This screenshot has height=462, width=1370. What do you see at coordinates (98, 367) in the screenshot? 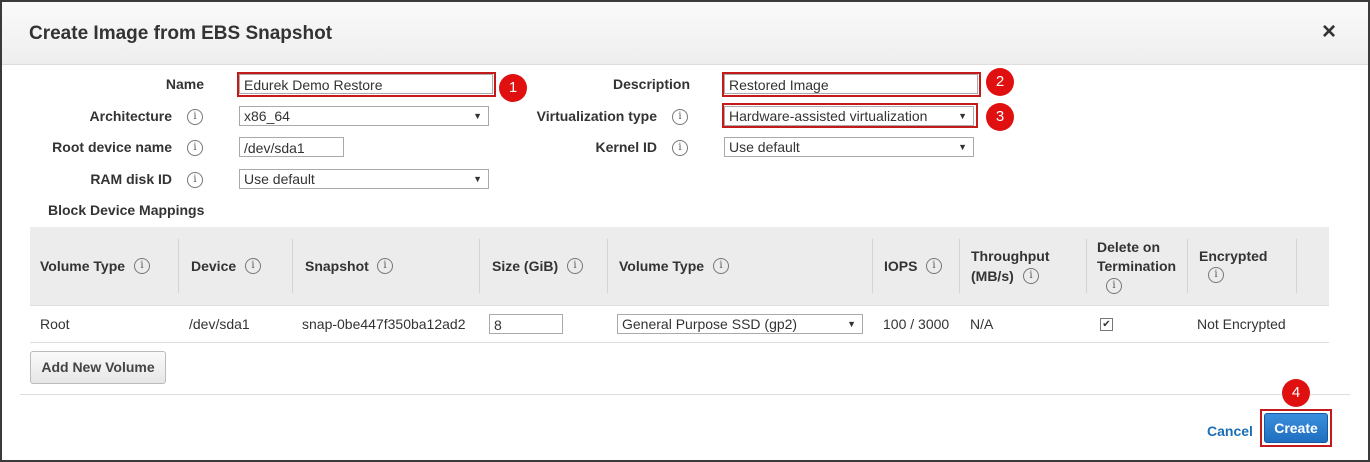
I see `add-new-volume-button: Add New Volume` at bounding box center [98, 367].